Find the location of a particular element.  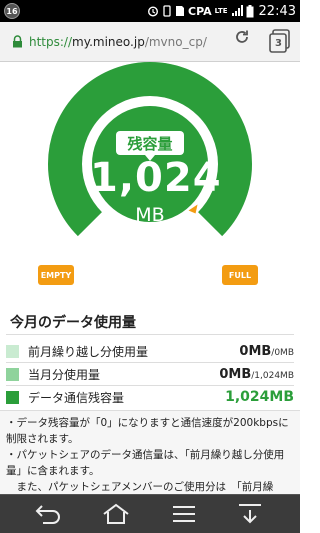

notification-count-badge: 16 is located at coordinates (12, 11).